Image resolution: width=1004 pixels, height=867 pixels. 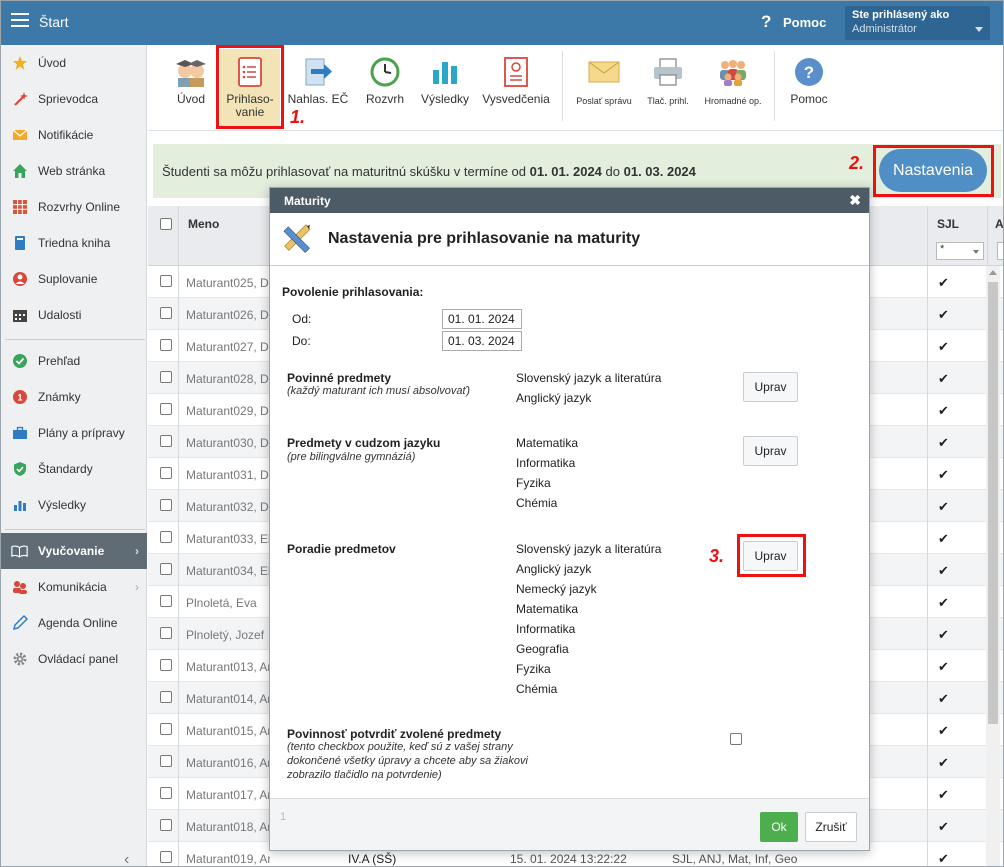 What do you see at coordinates (318, 72) in the screenshot?
I see `arrow-right-icon` at bounding box center [318, 72].